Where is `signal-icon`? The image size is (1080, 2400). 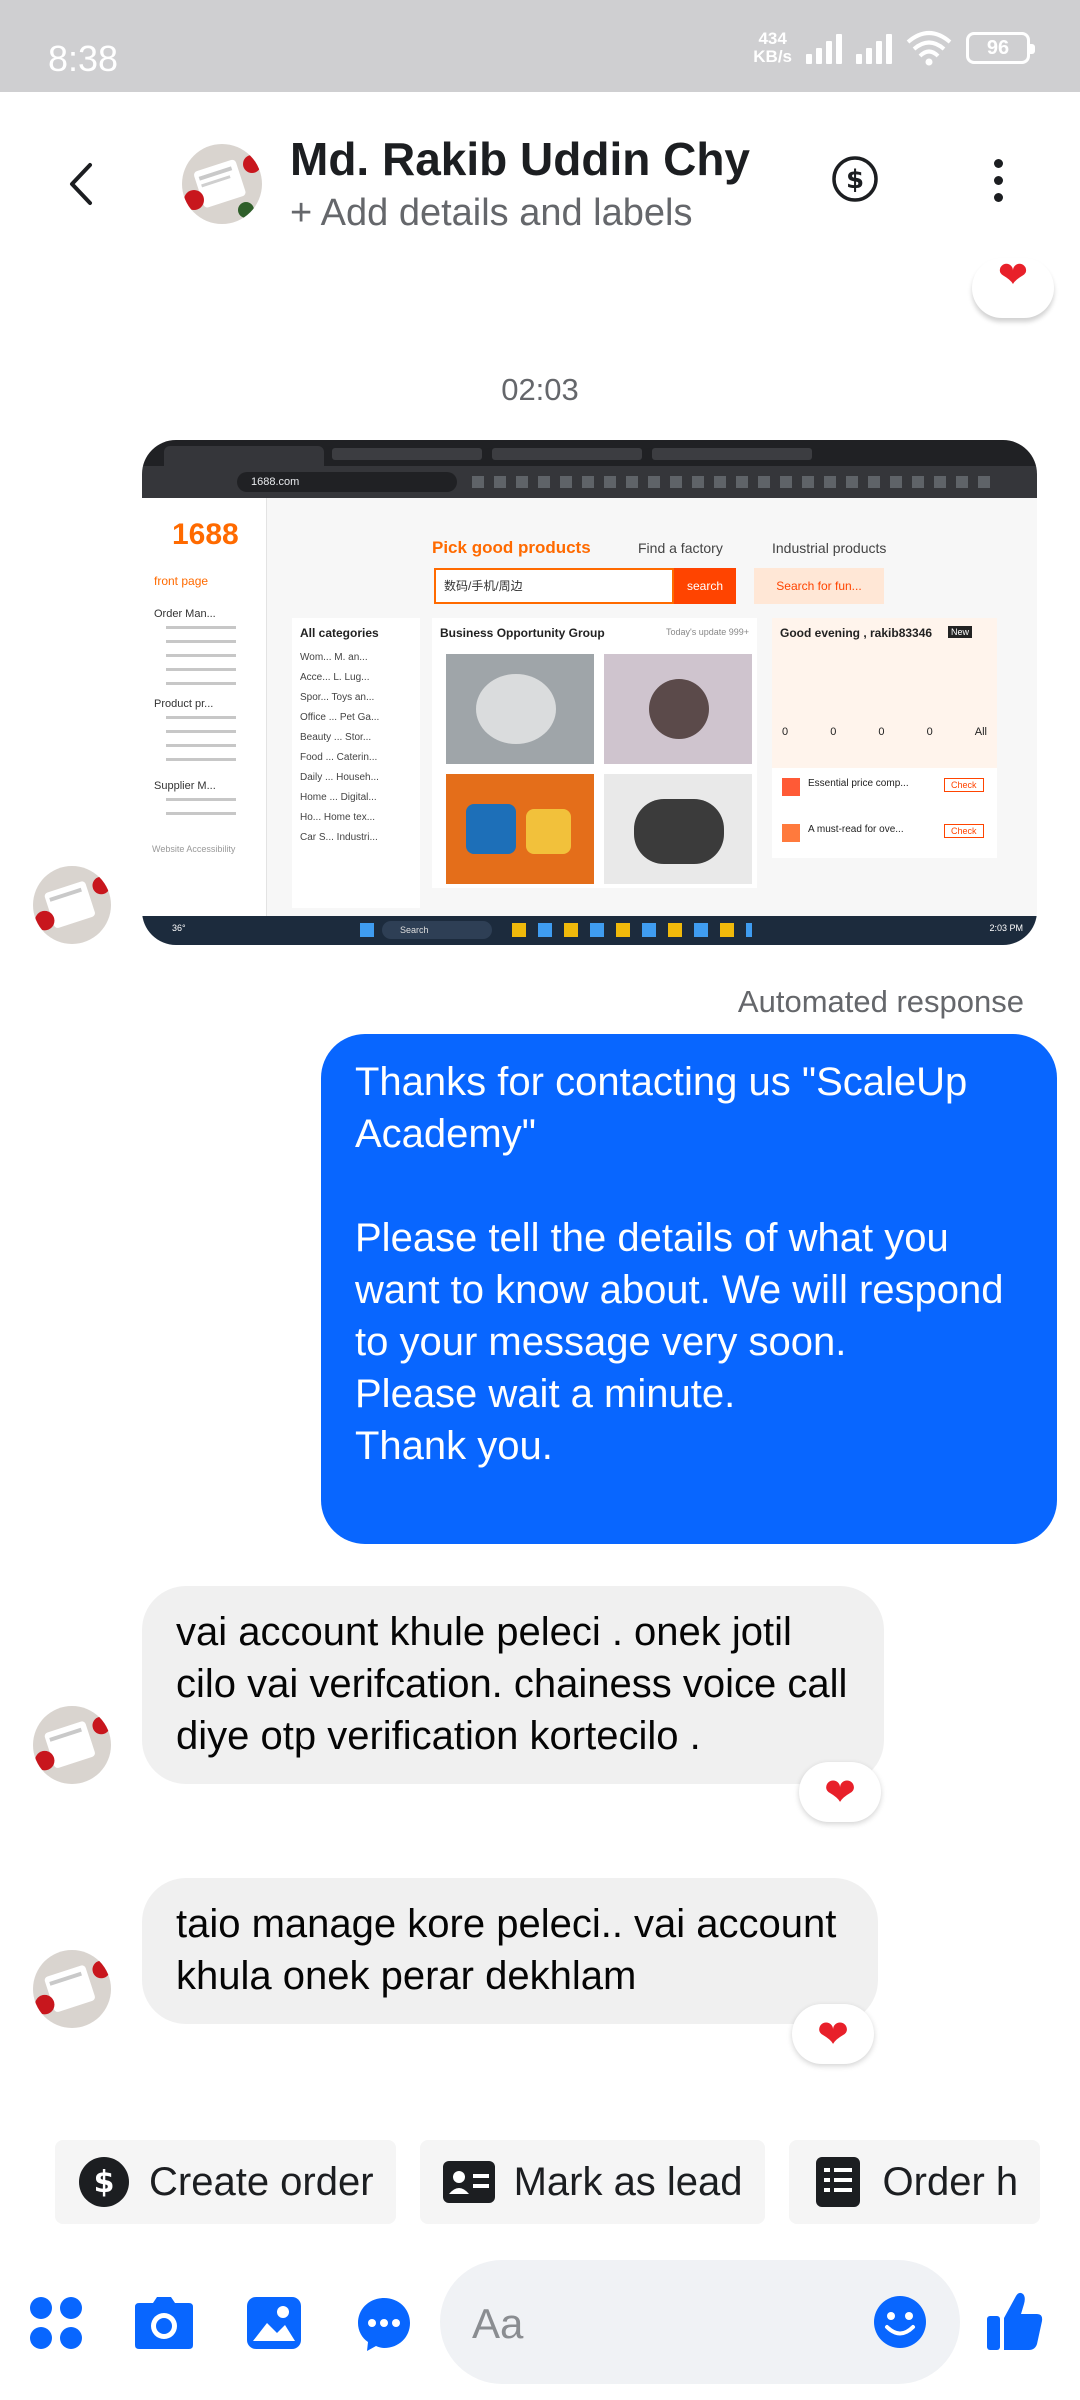
signal-icon is located at coordinates (824, 48).